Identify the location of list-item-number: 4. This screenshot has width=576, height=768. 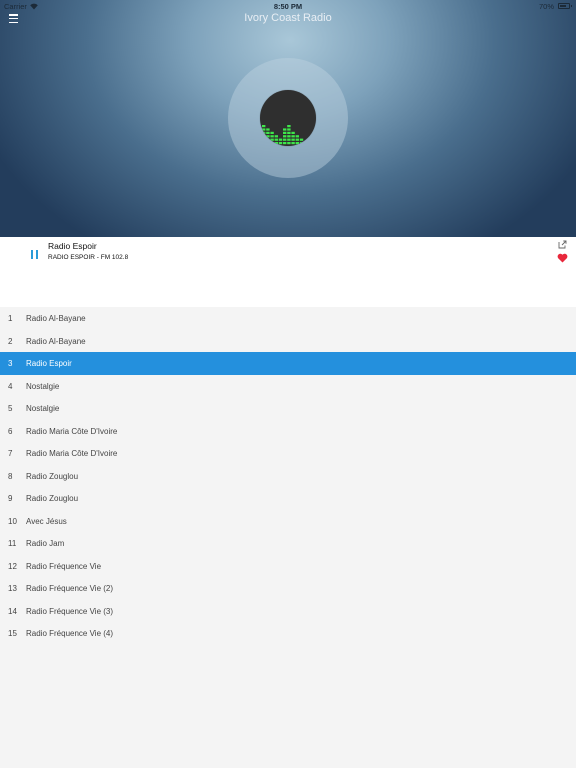
(10, 386).